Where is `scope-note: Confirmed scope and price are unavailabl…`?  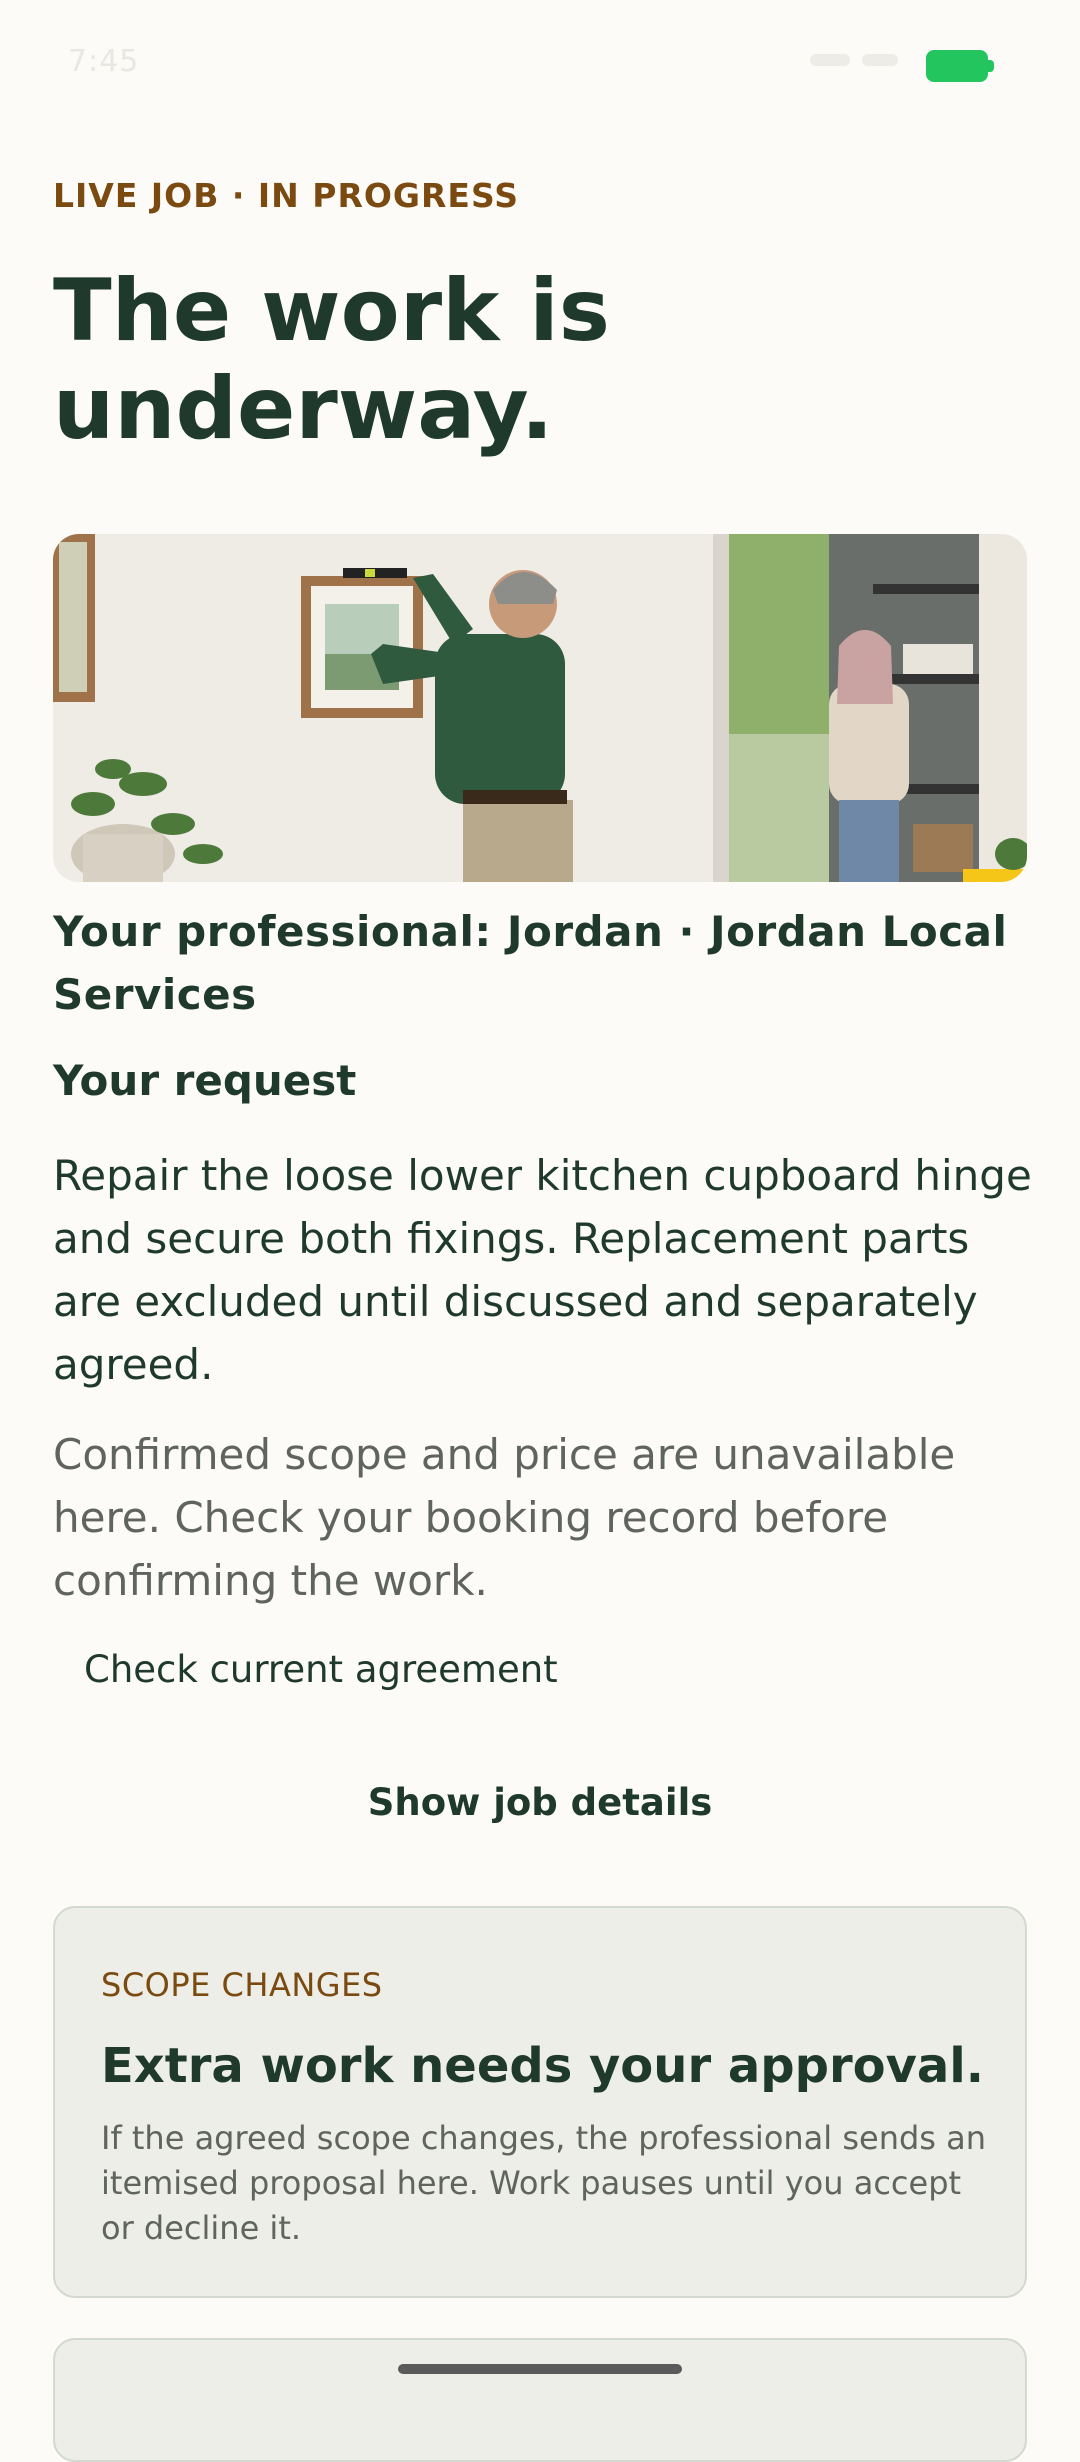 scope-note: Confirmed scope and price are unavailabl… is located at coordinates (504, 1517).